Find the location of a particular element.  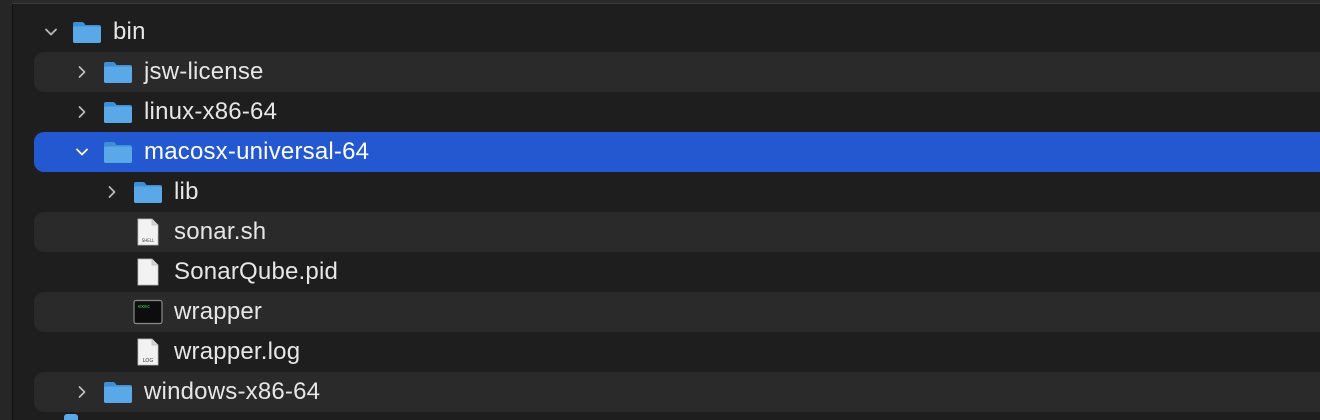

tree-row-sonar-sh: SHELL sonar.sh is located at coordinates (677, 232).